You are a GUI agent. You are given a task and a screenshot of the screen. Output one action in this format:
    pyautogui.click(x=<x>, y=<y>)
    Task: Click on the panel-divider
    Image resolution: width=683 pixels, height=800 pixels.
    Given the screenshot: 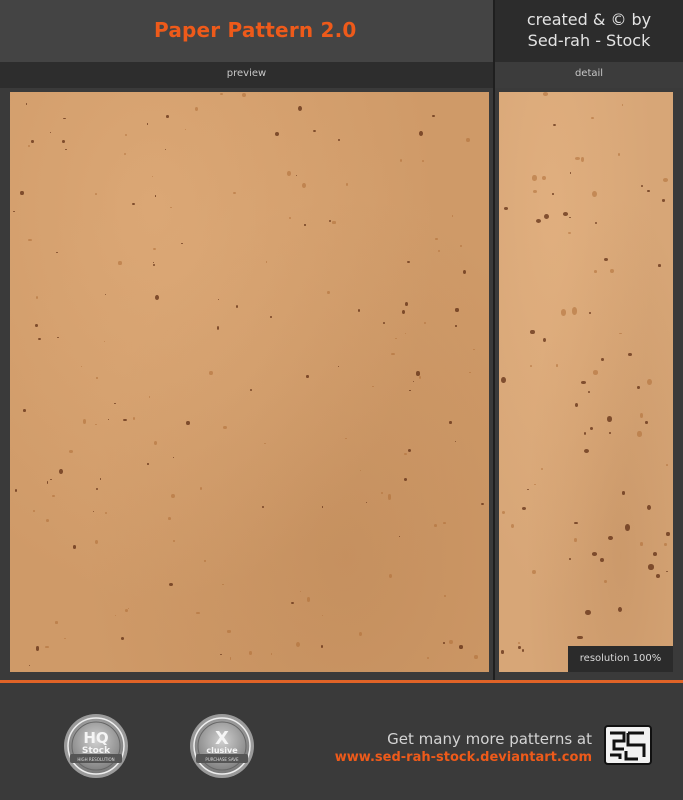 What is the action you would take?
    pyautogui.click(x=494, y=340)
    